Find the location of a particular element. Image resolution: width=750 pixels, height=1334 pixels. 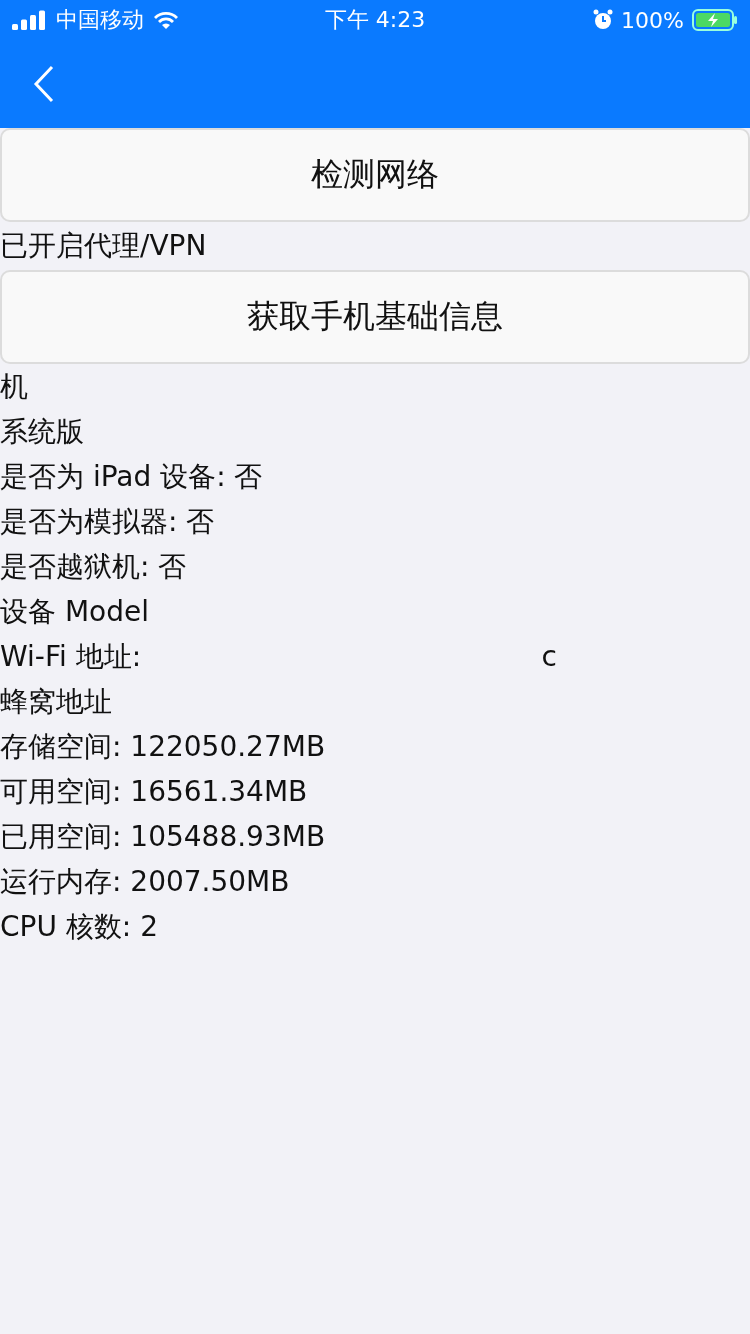

info-text: 机 is located at coordinates (14, 387).